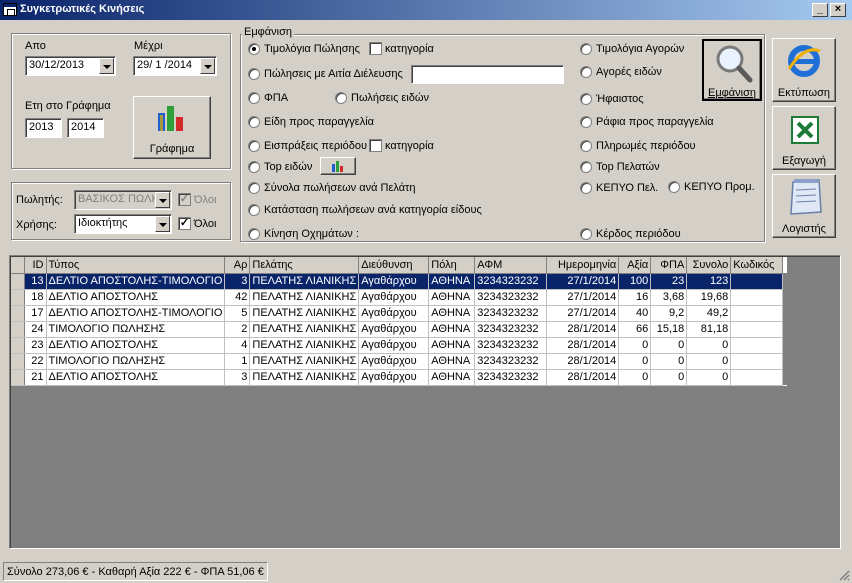  What do you see at coordinates (757, 265) in the screenshot?
I see `column-header: Κωδικός` at bounding box center [757, 265].